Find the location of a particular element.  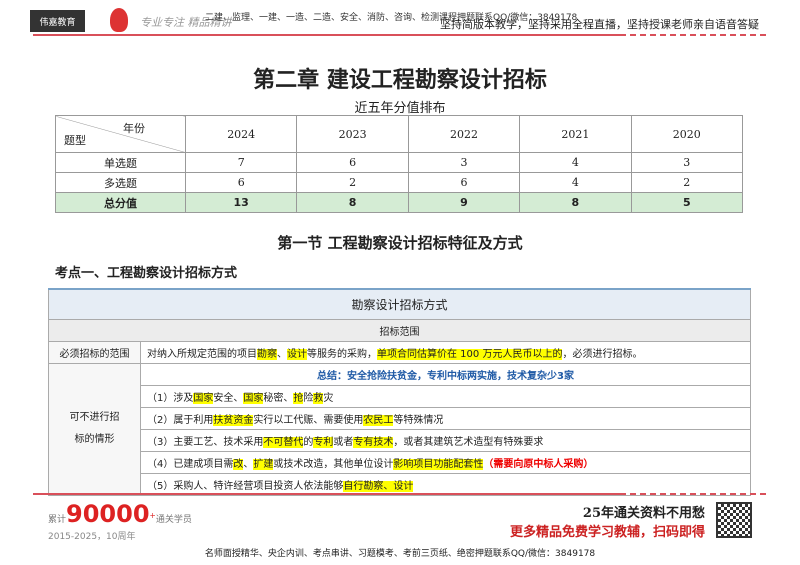

table-row: 多选题 62642 is located at coordinates (399, 182).